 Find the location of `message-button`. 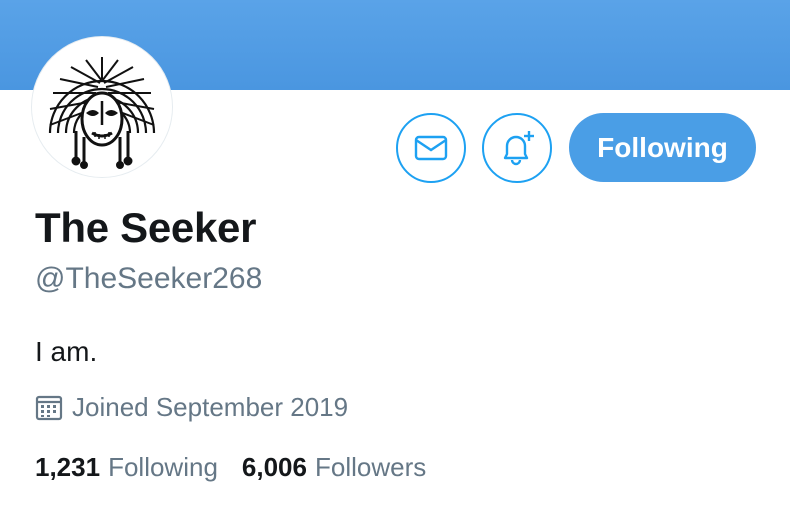

message-button is located at coordinates (431, 148).